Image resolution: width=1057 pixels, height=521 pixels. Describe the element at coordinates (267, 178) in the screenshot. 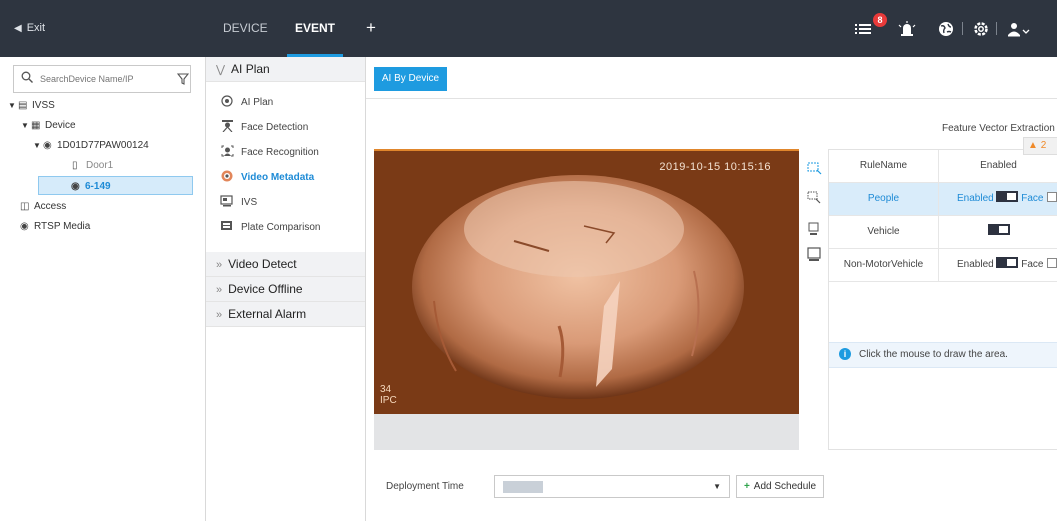

I see `menu-item-video-metadata: Video Metadata` at that location.